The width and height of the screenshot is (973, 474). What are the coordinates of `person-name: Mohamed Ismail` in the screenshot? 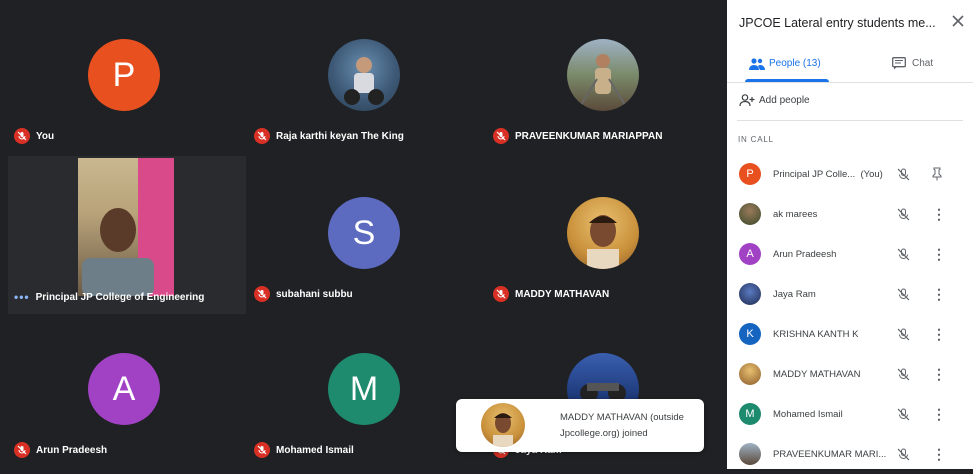 It's located at (808, 414).